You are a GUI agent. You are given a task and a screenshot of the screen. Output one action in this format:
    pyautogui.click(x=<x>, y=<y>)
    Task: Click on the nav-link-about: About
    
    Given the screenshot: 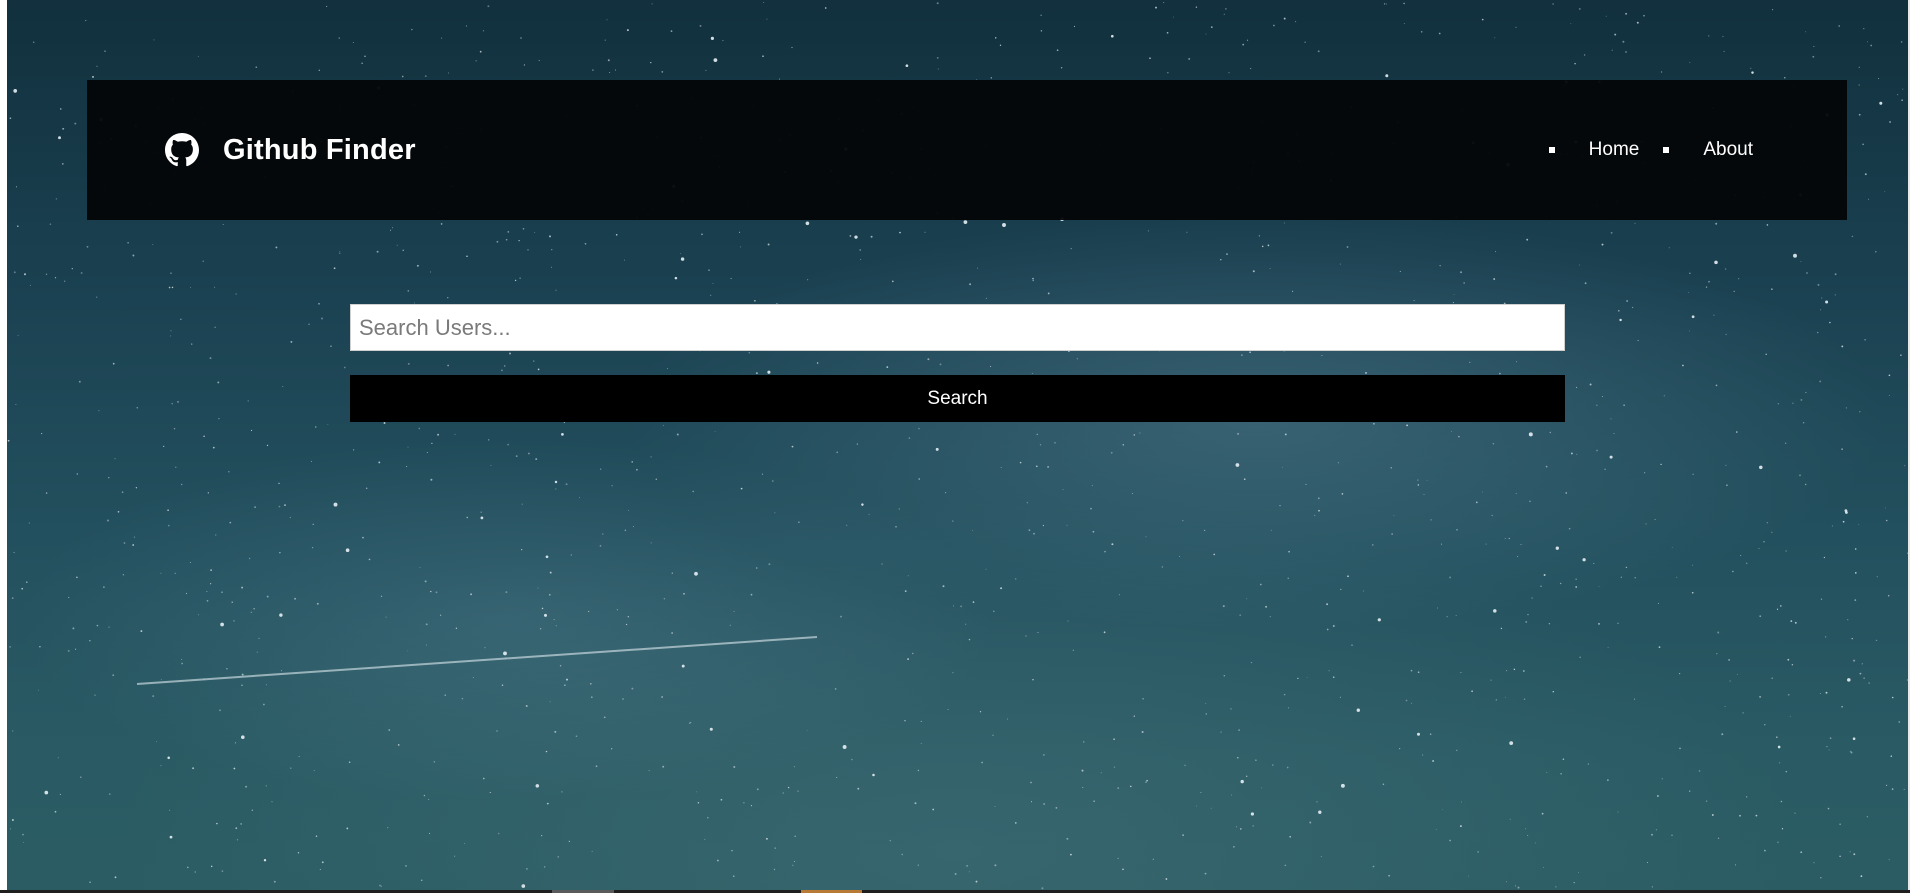 What is the action you would take?
    pyautogui.click(x=1728, y=150)
    